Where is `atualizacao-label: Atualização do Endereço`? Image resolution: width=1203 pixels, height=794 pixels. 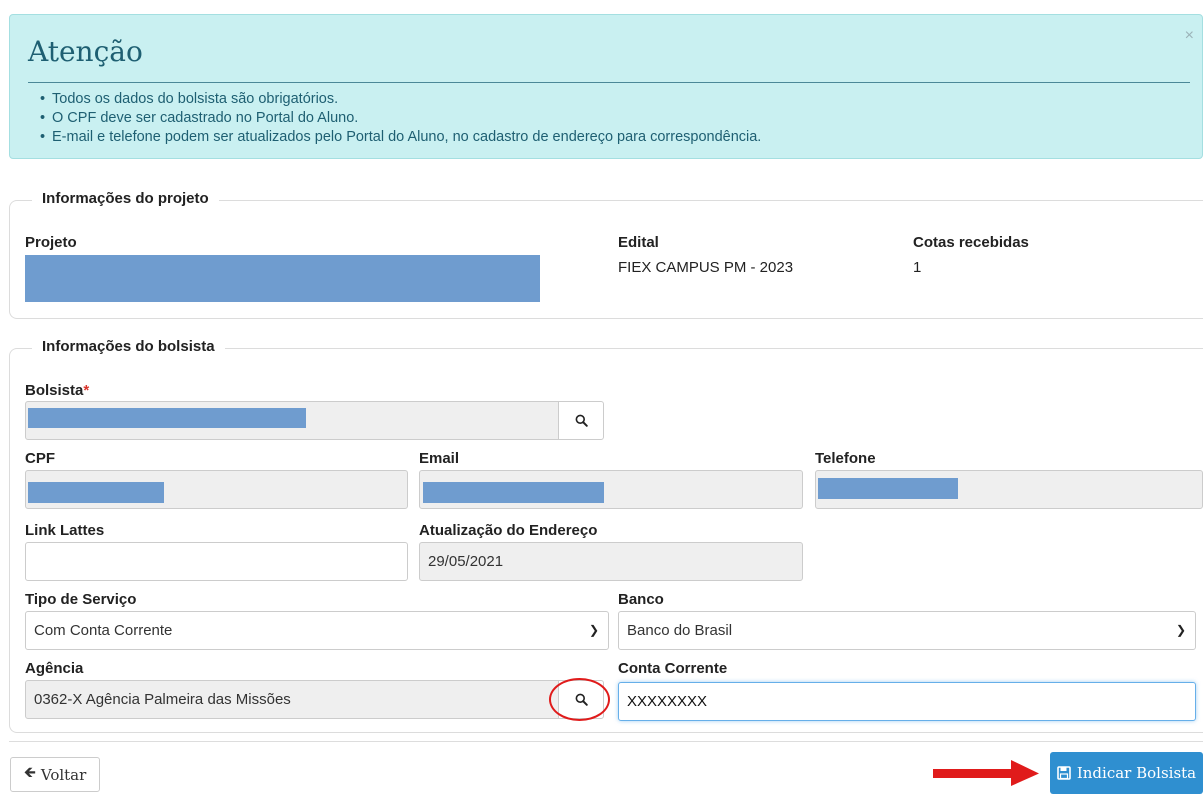
atualizacao-label: Atualização do Endereço is located at coordinates (508, 530).